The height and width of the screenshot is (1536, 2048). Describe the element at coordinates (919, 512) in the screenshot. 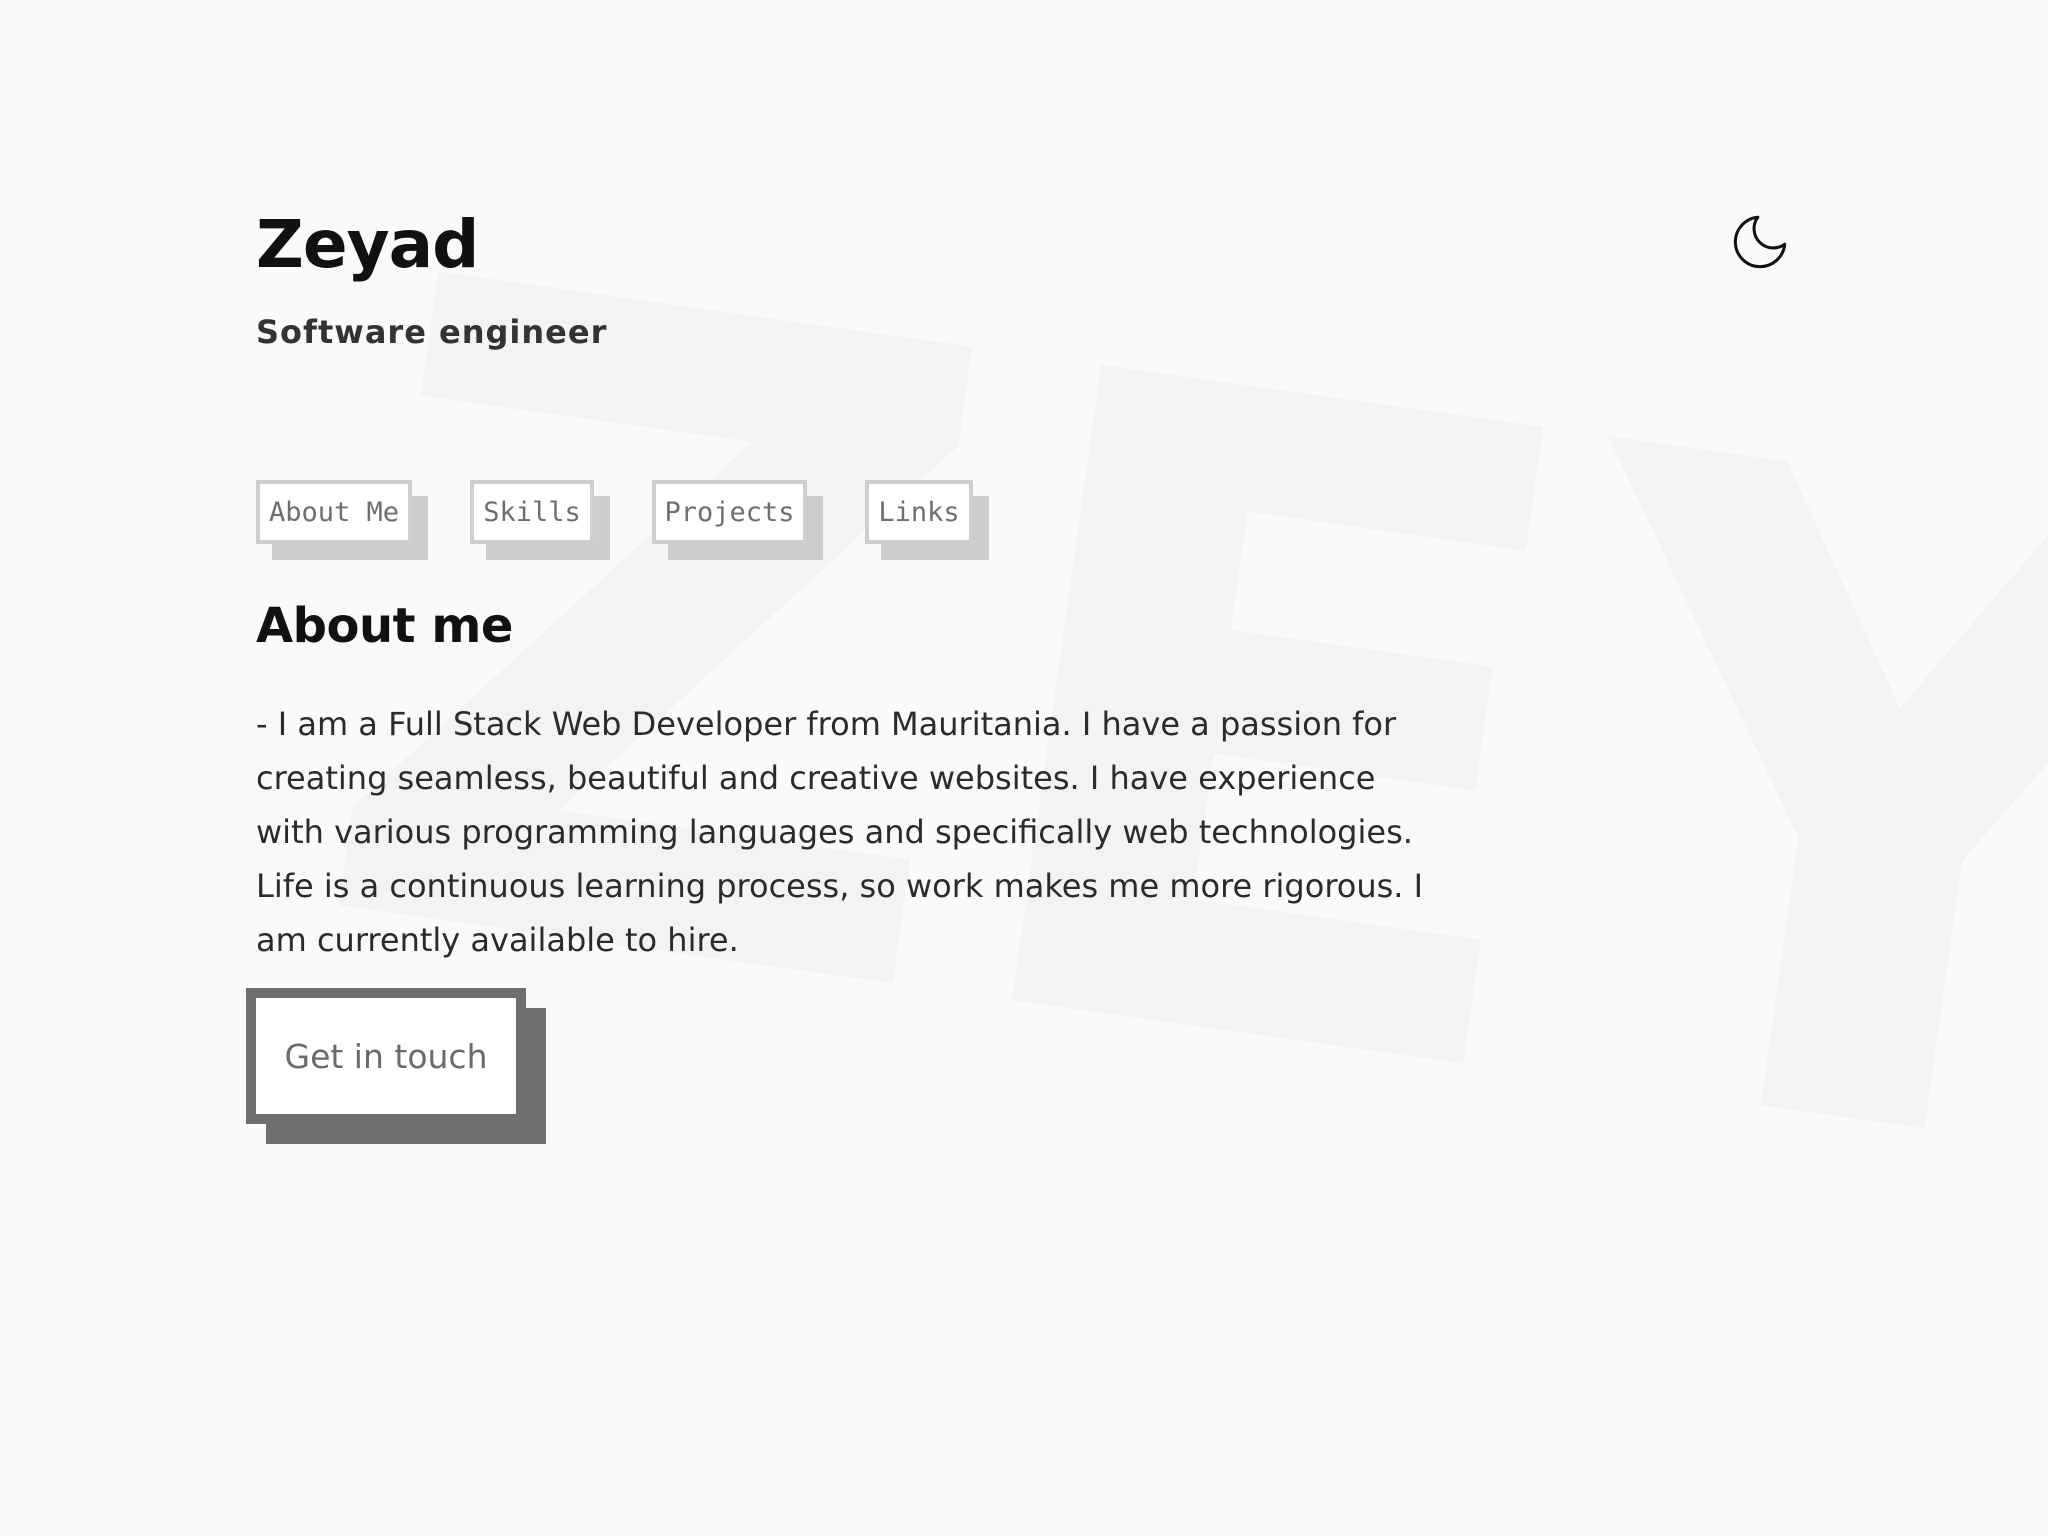

I see `nav-links: Links` at that location.